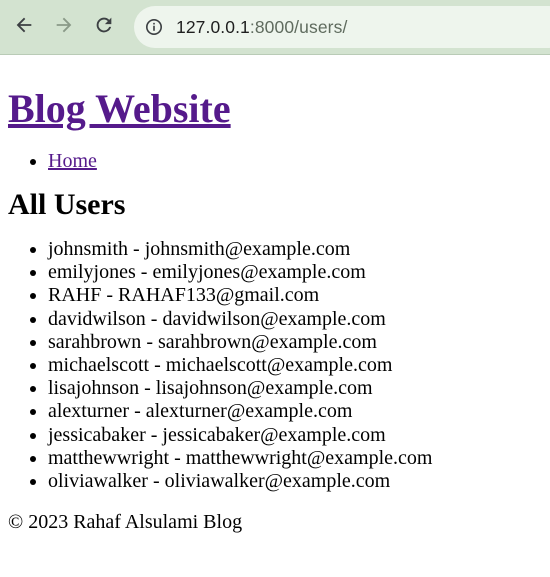 This screenshot has width=550, height=577. I want to click on user-email: matthewwright@example.com, so click(309, 457).